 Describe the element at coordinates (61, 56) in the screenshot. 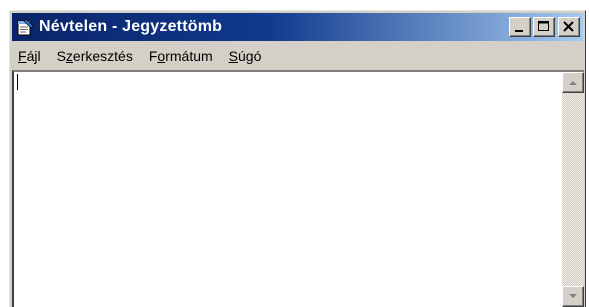

I see `menu-edit-prefix: S` at that location.